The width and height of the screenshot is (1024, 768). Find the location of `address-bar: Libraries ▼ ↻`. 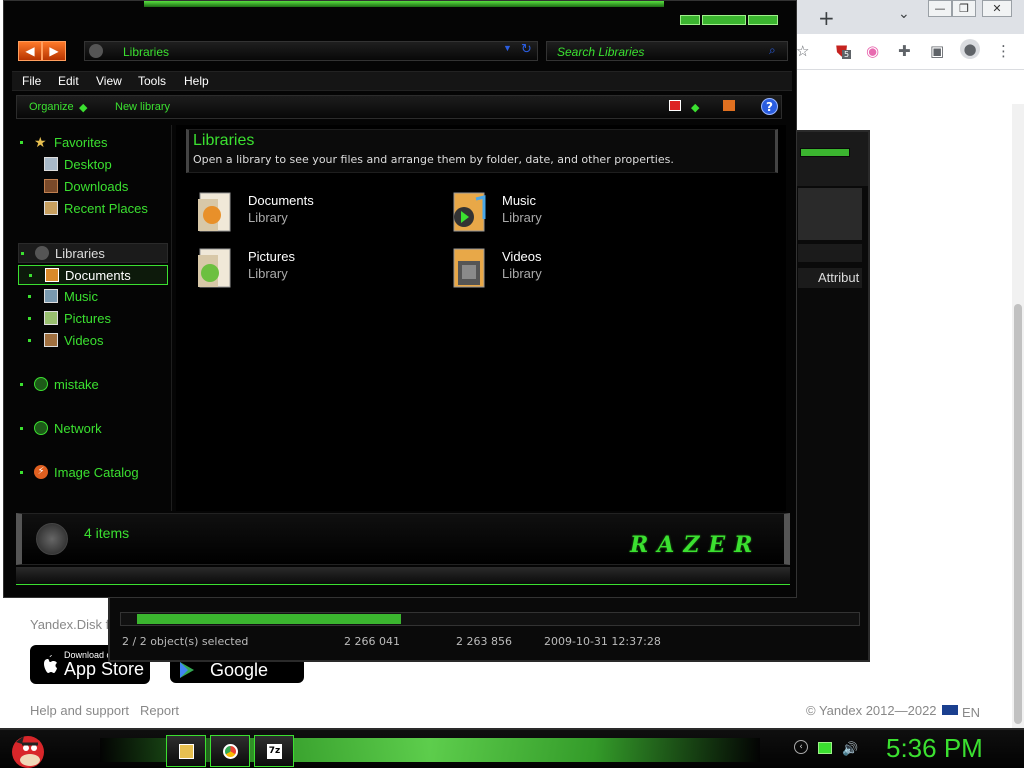

address-bar: Libraries ▼ ↻ is located at coordinates (311, 51).